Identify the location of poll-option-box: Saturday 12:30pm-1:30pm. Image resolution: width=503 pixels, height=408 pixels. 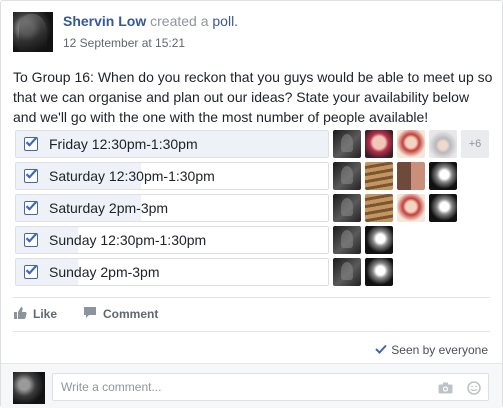
(172, 176).